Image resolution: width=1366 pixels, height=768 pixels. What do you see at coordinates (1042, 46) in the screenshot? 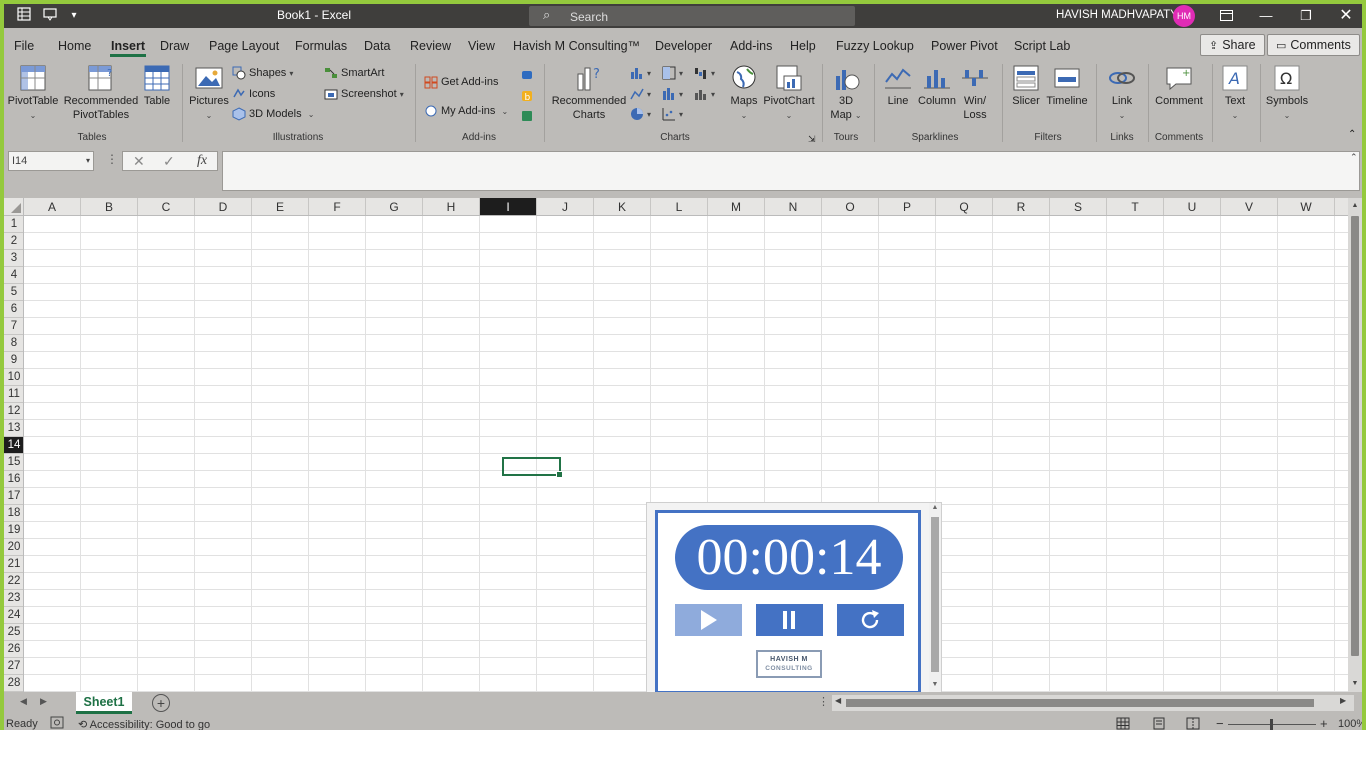
I see `tab-script-lab: Script Lab` at bounding box center [1042, 46].